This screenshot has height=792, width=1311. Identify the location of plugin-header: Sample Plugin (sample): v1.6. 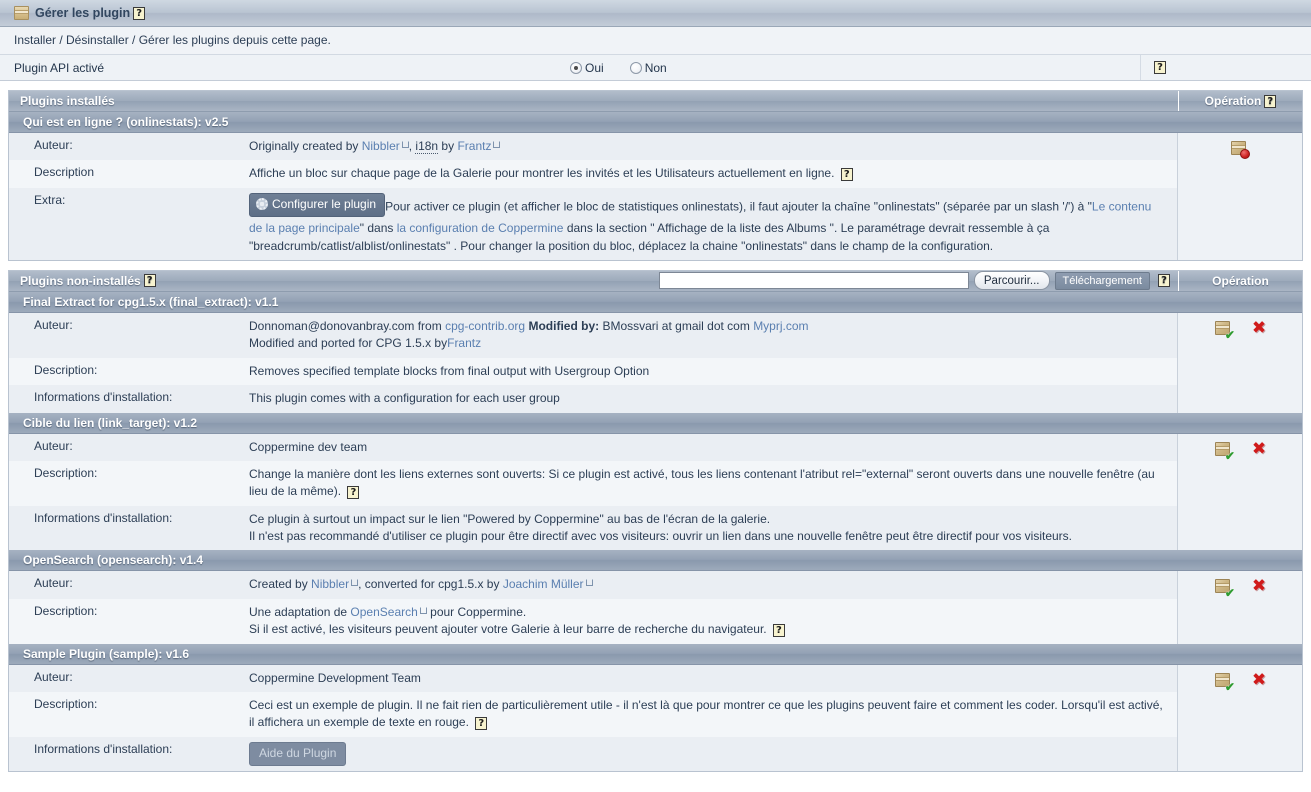
(655, 654).